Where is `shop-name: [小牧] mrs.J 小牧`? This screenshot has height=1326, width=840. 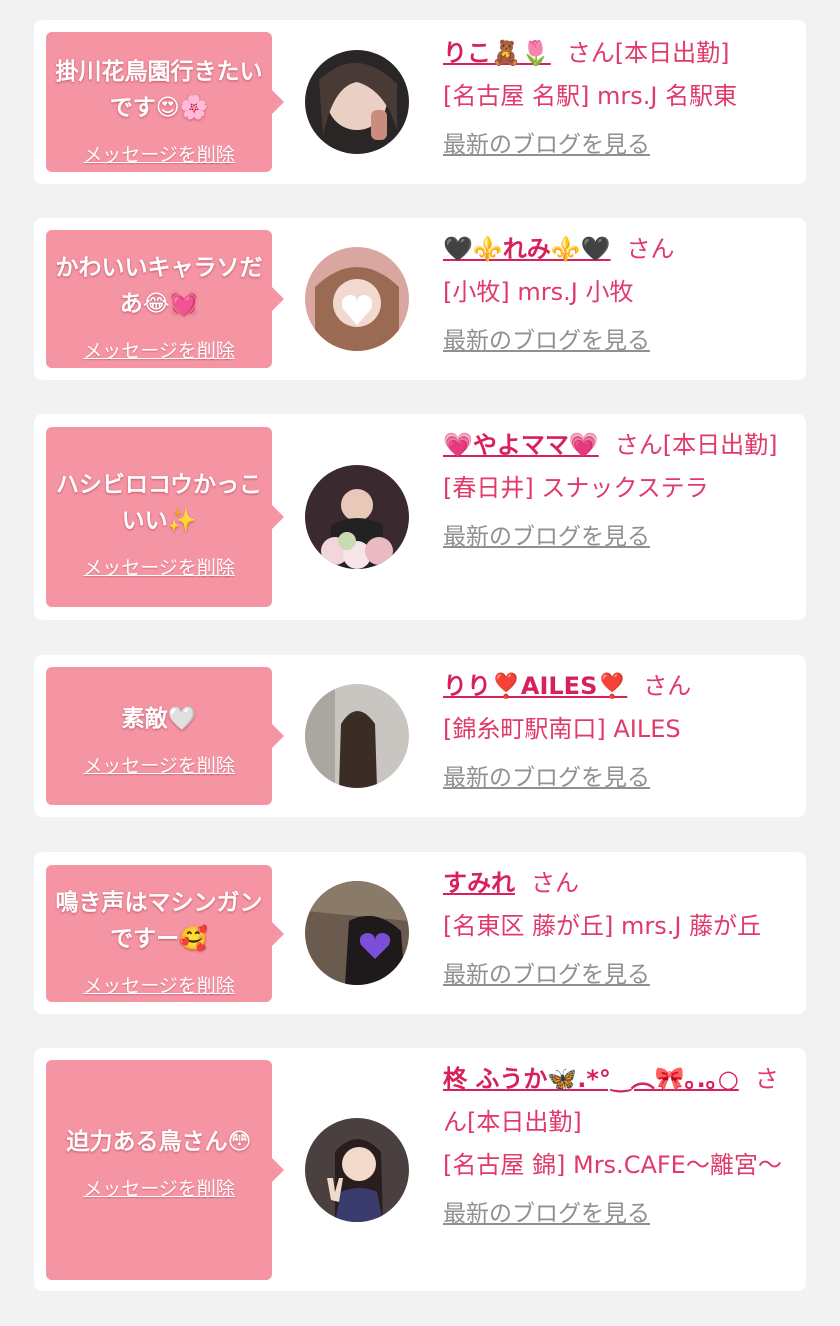
shop-name: [小牧] mrs.J 小牧 is located at coordinates (538, 292).